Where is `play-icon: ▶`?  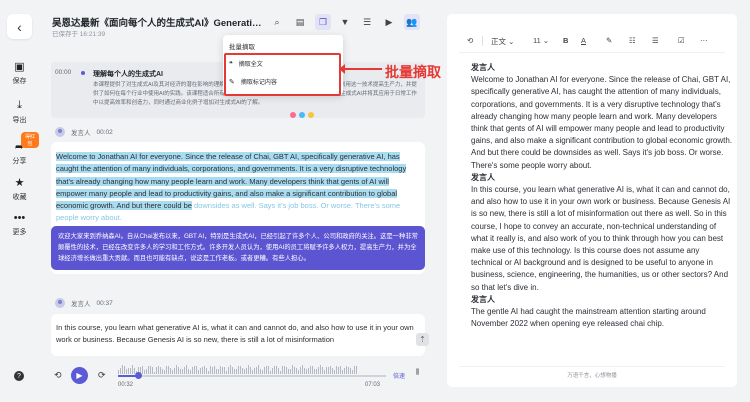 play-icon: ▶ is located at coordinates (79, 375).